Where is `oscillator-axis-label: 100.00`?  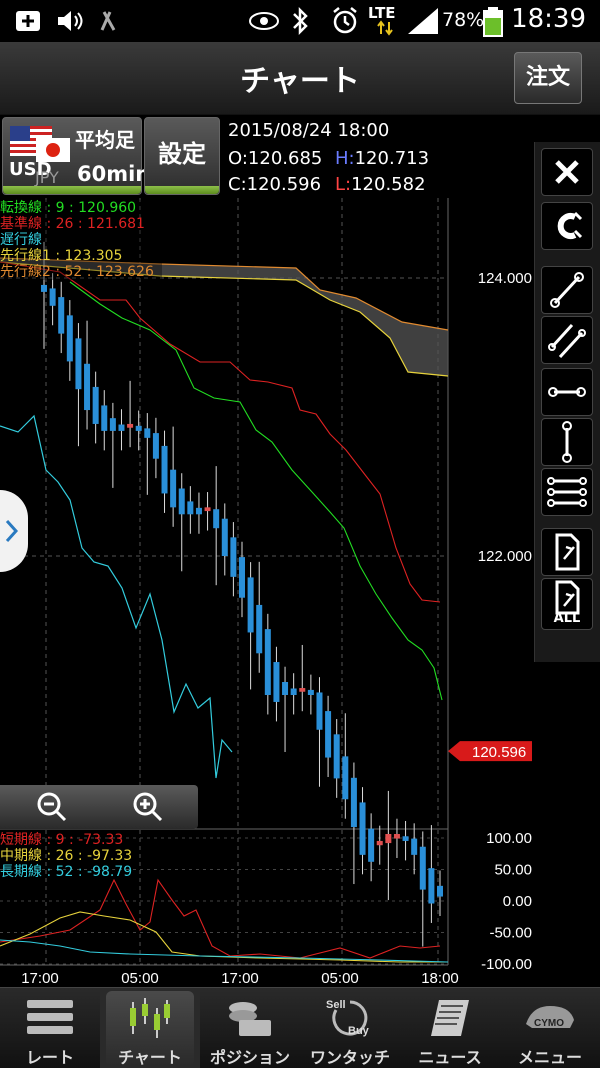 oscillator-axis-label: 100.00 is located at coordinates (509, 838).